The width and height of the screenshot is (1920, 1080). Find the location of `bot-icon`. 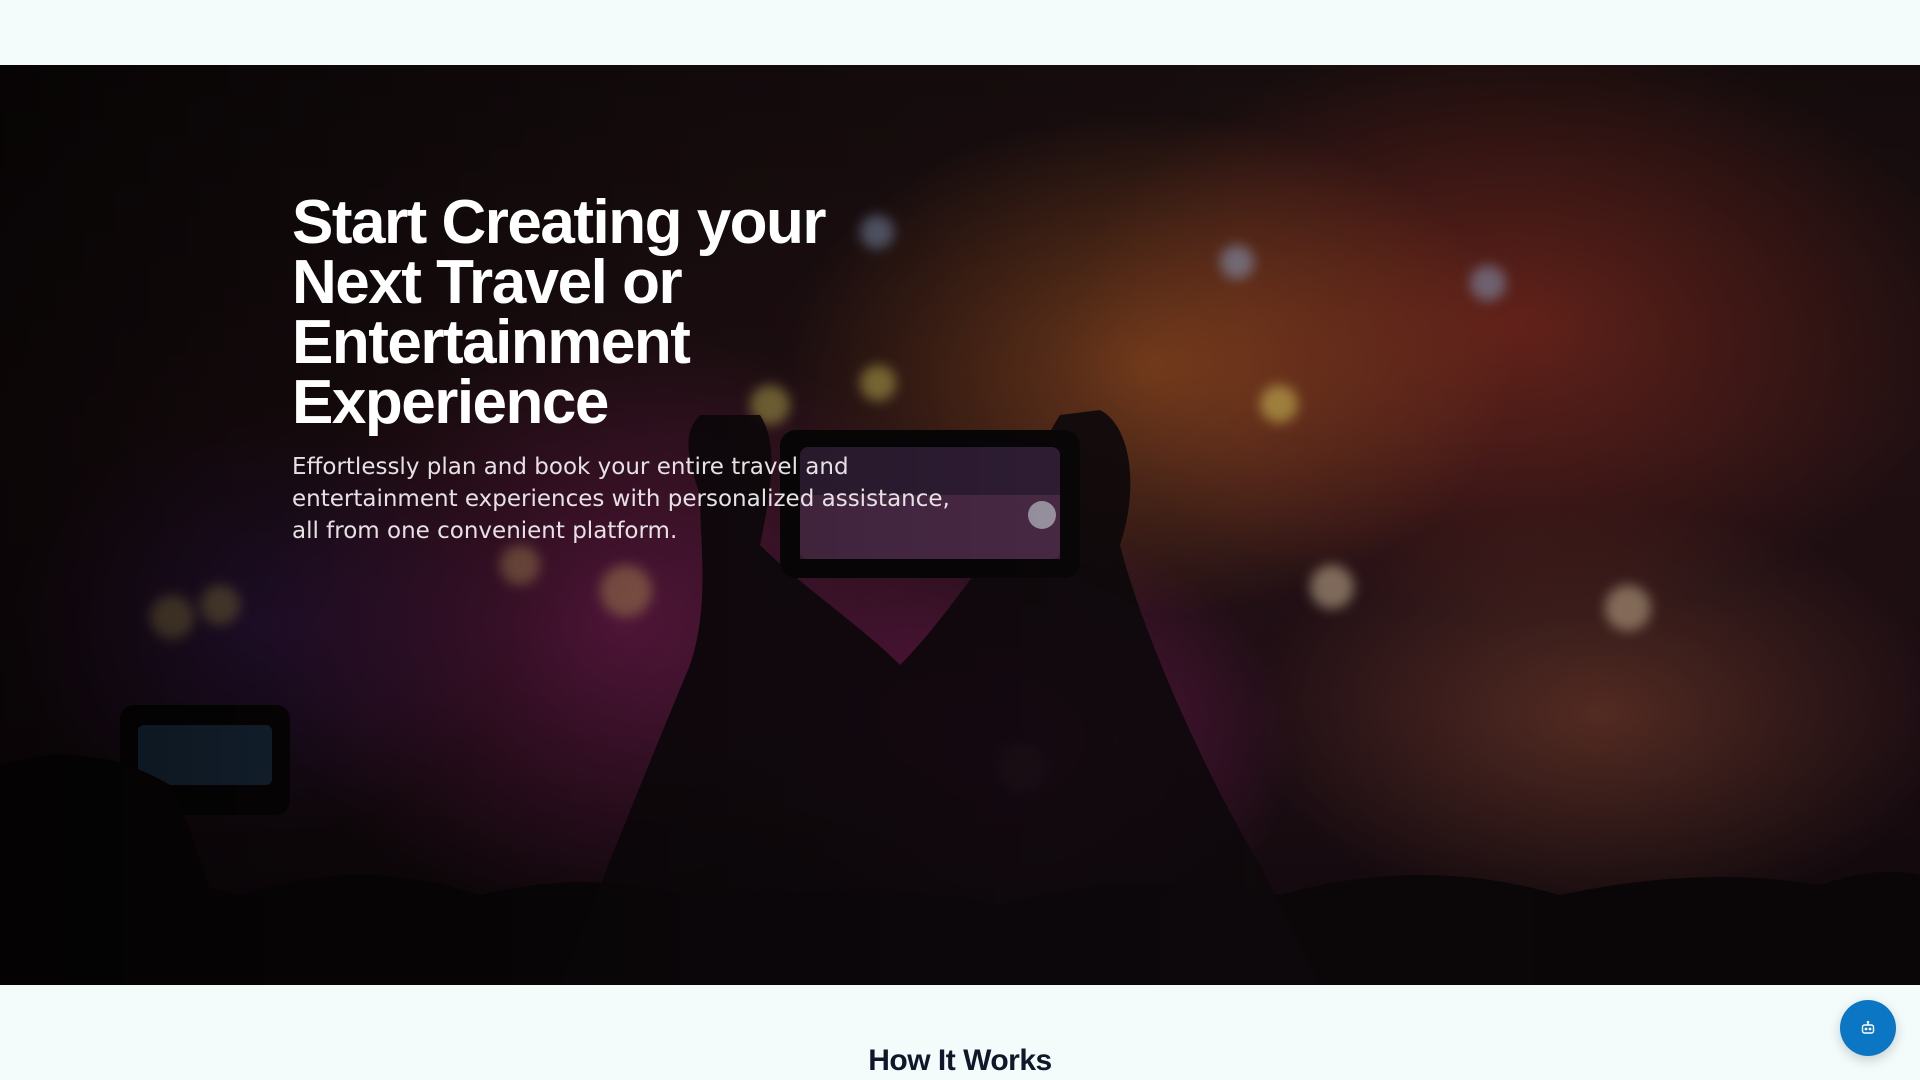

bot-icon is located at coordinates (1868, 1027).